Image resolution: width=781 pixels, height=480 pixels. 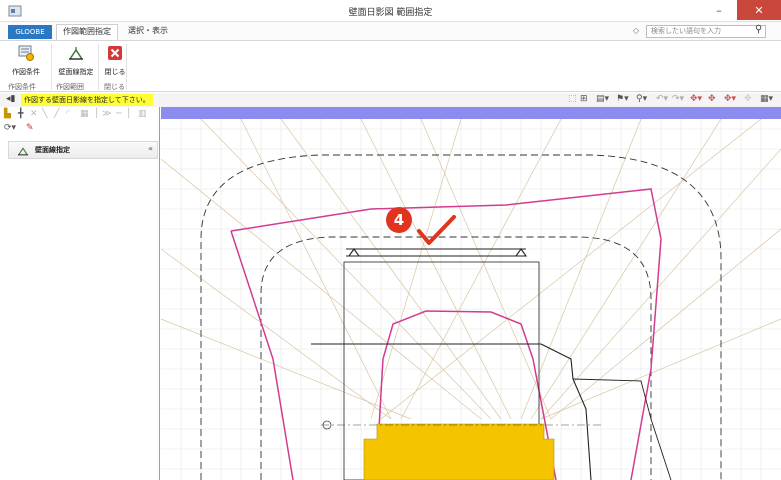 I want to click on rotate-icon: ✥▾, so click(x=730, y=99).